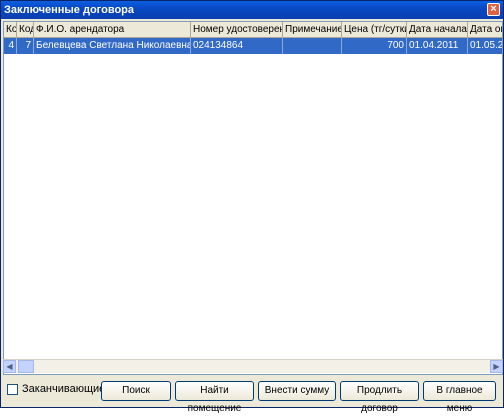 This screenshot has width=504, height=418. I want to click on scroll-left-icon: ◀, so click(9, 366).